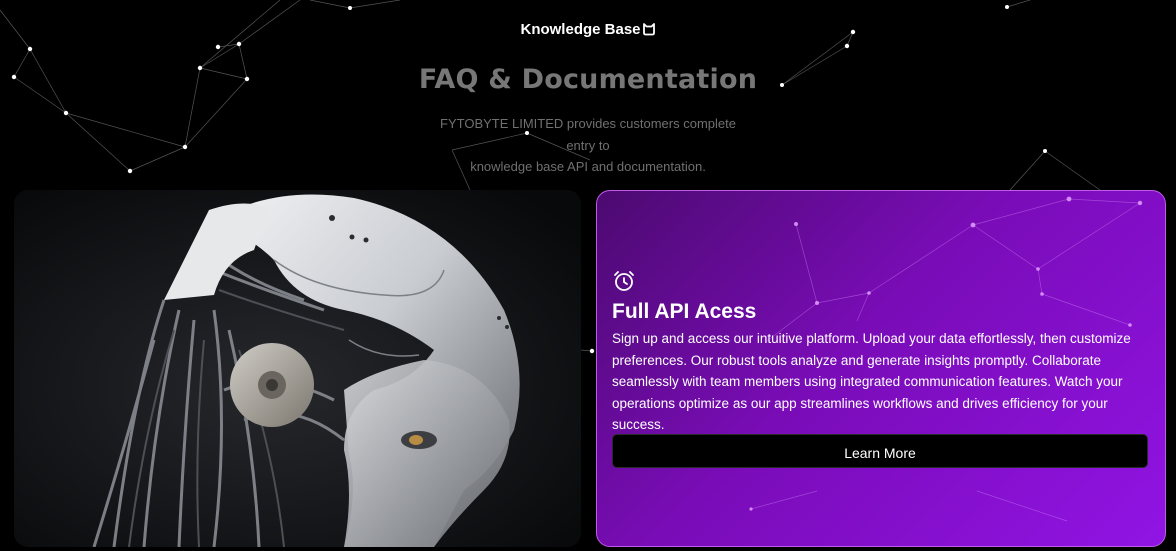 This screenshot has height=551, width=1176. What do you see at coordinates (624, 281) in the screenshot?
I see `alarm-clock-icon` at bounding box center [624, 281].